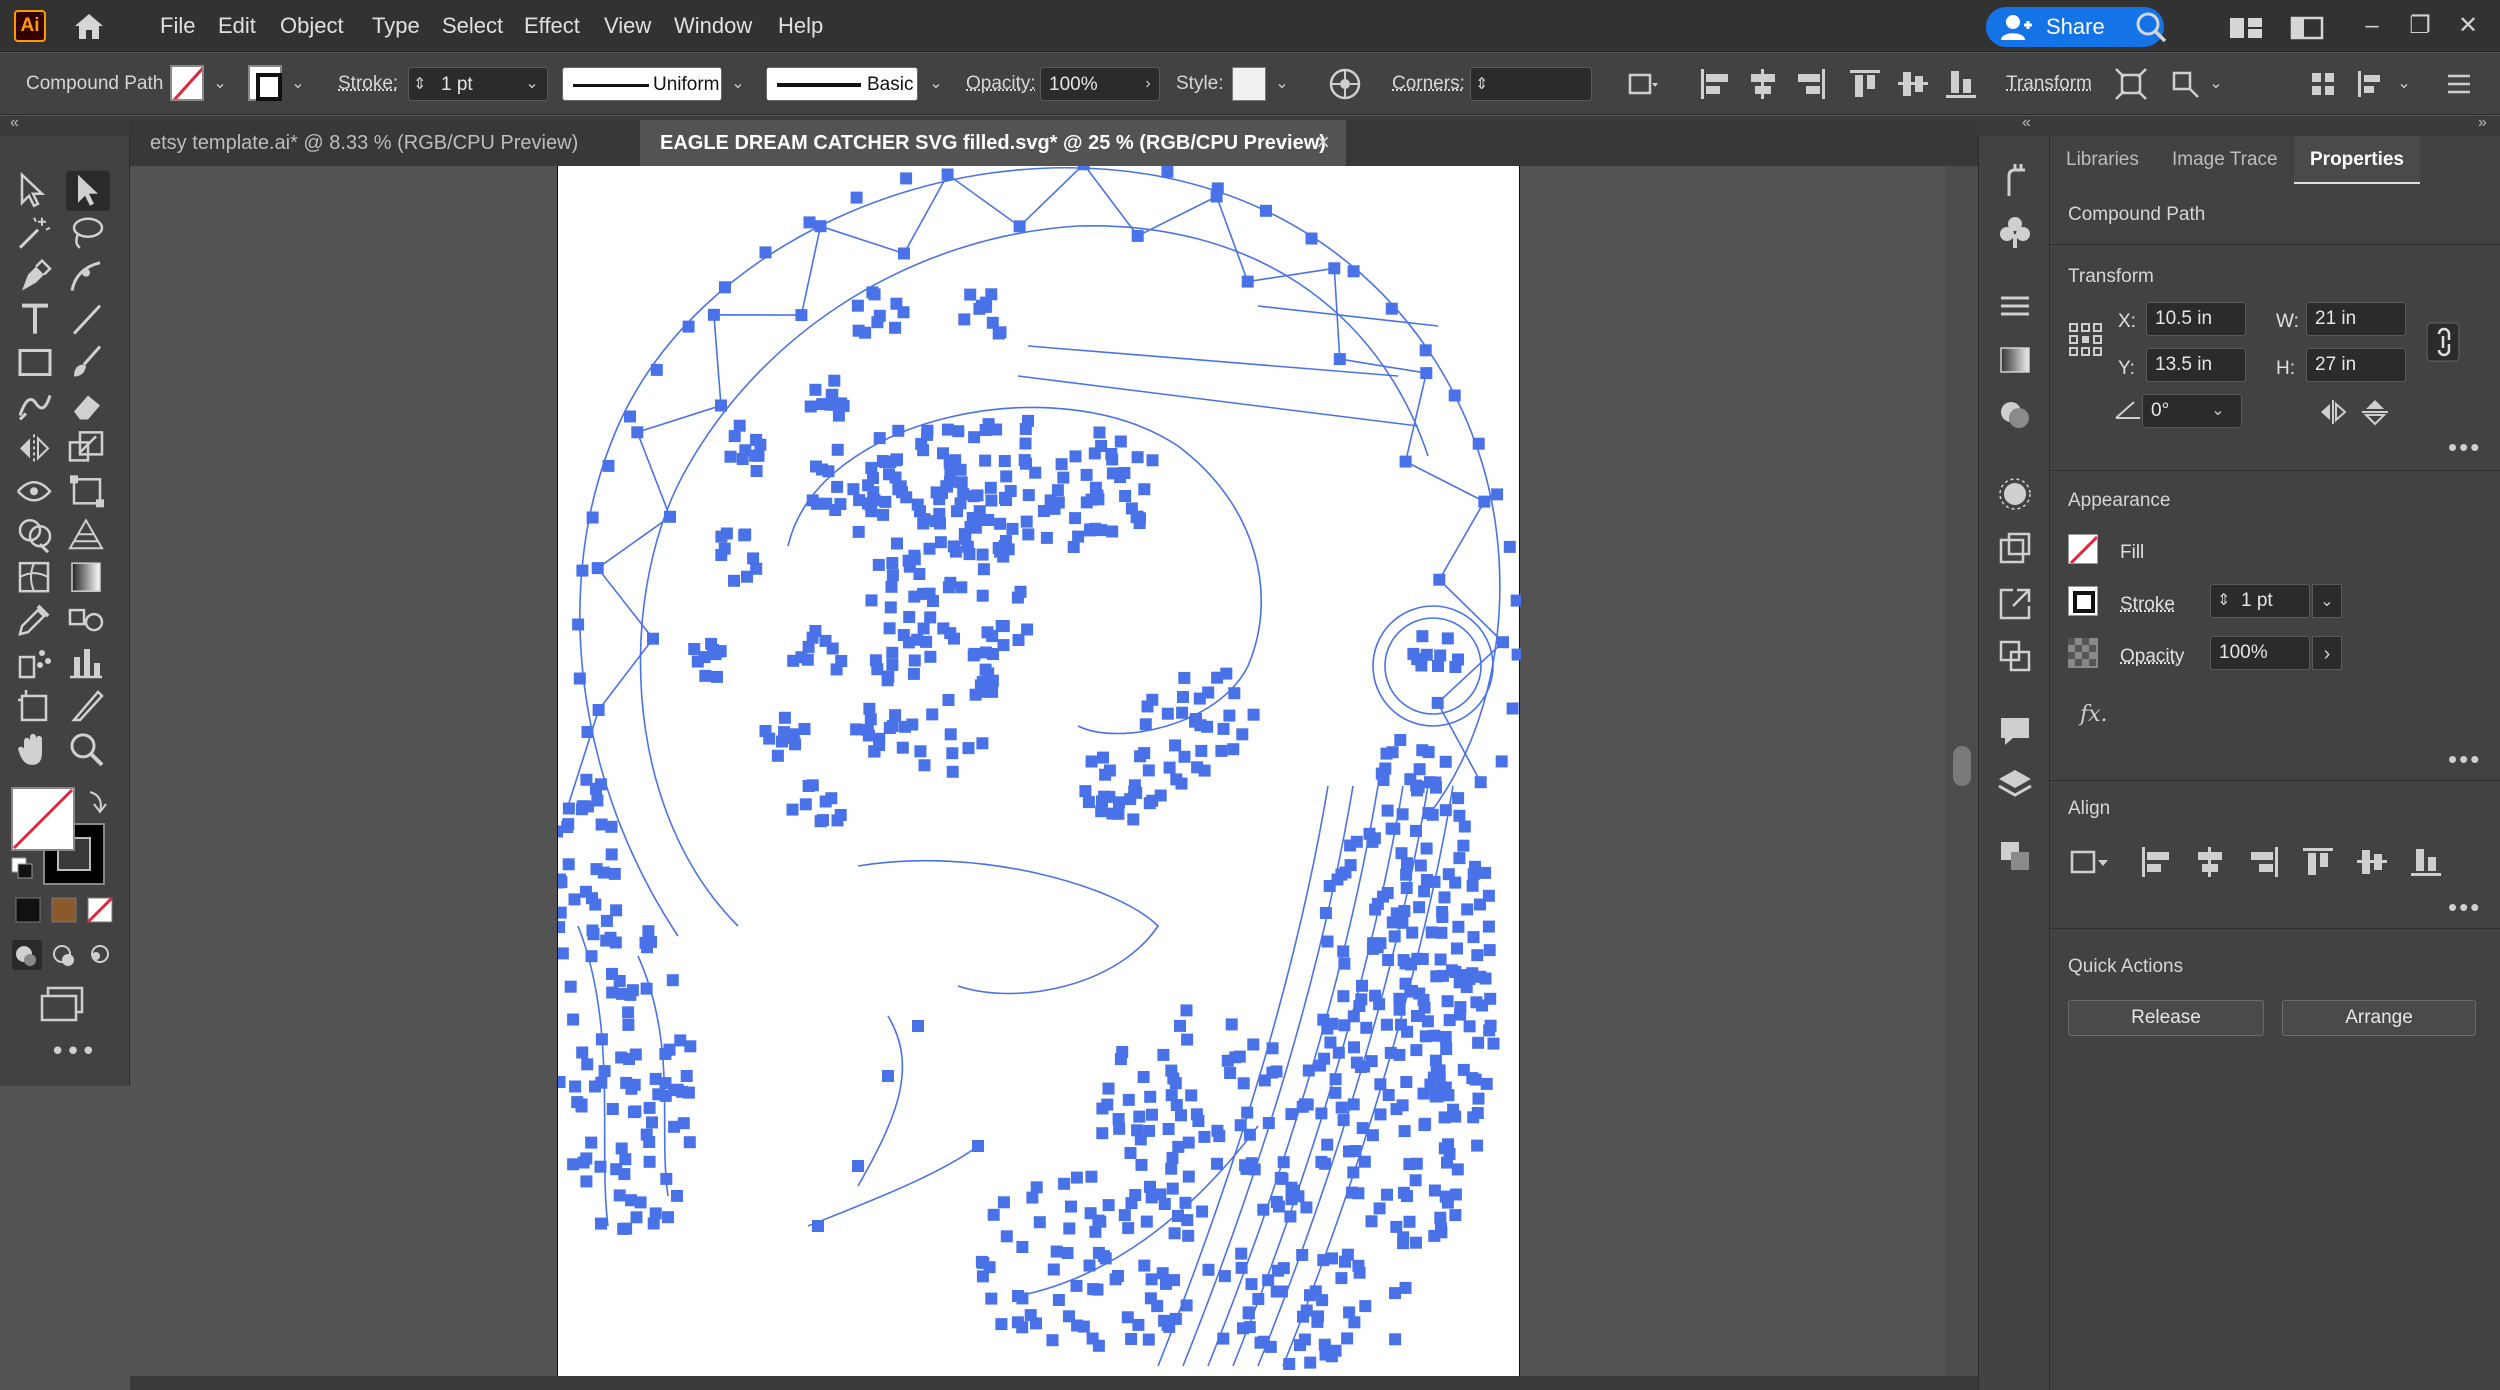 This screenshot has height=1390, width=2500. Describe the element at coordinates (2443, 342) in the screenshot. I see `constrain-proportions-icon` at that location.